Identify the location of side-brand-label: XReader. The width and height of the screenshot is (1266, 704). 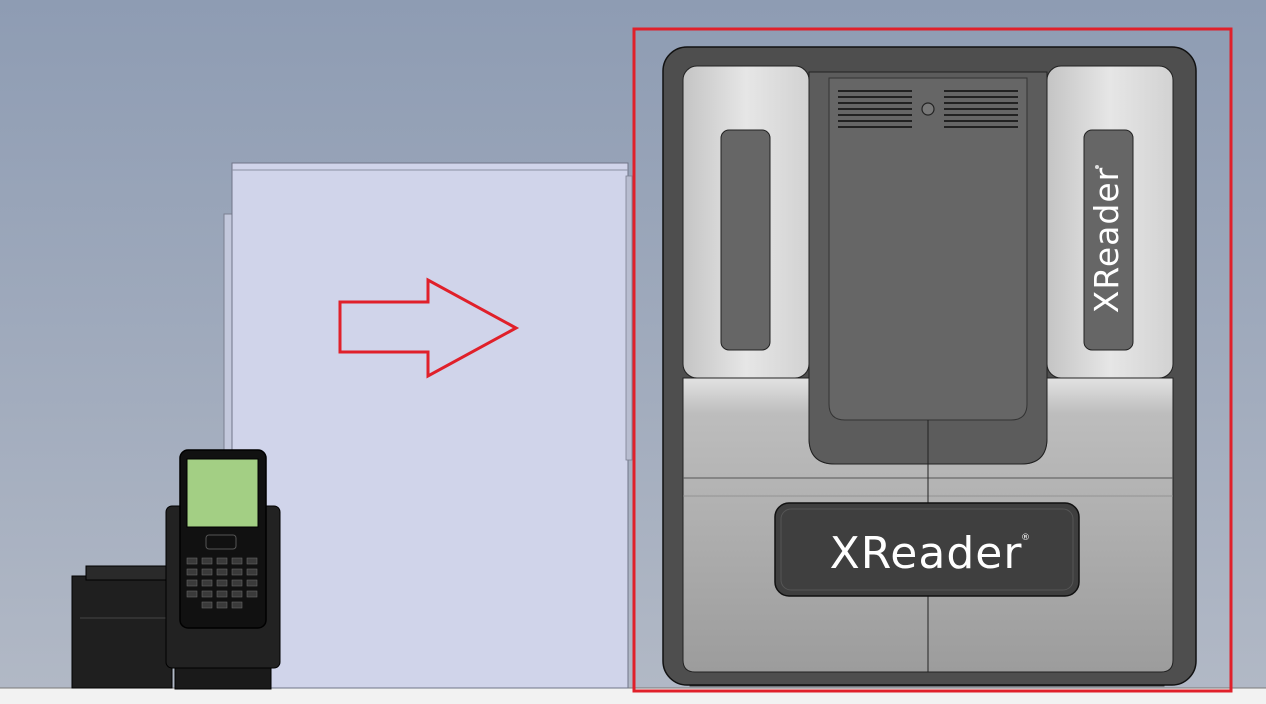
(1106, 240).